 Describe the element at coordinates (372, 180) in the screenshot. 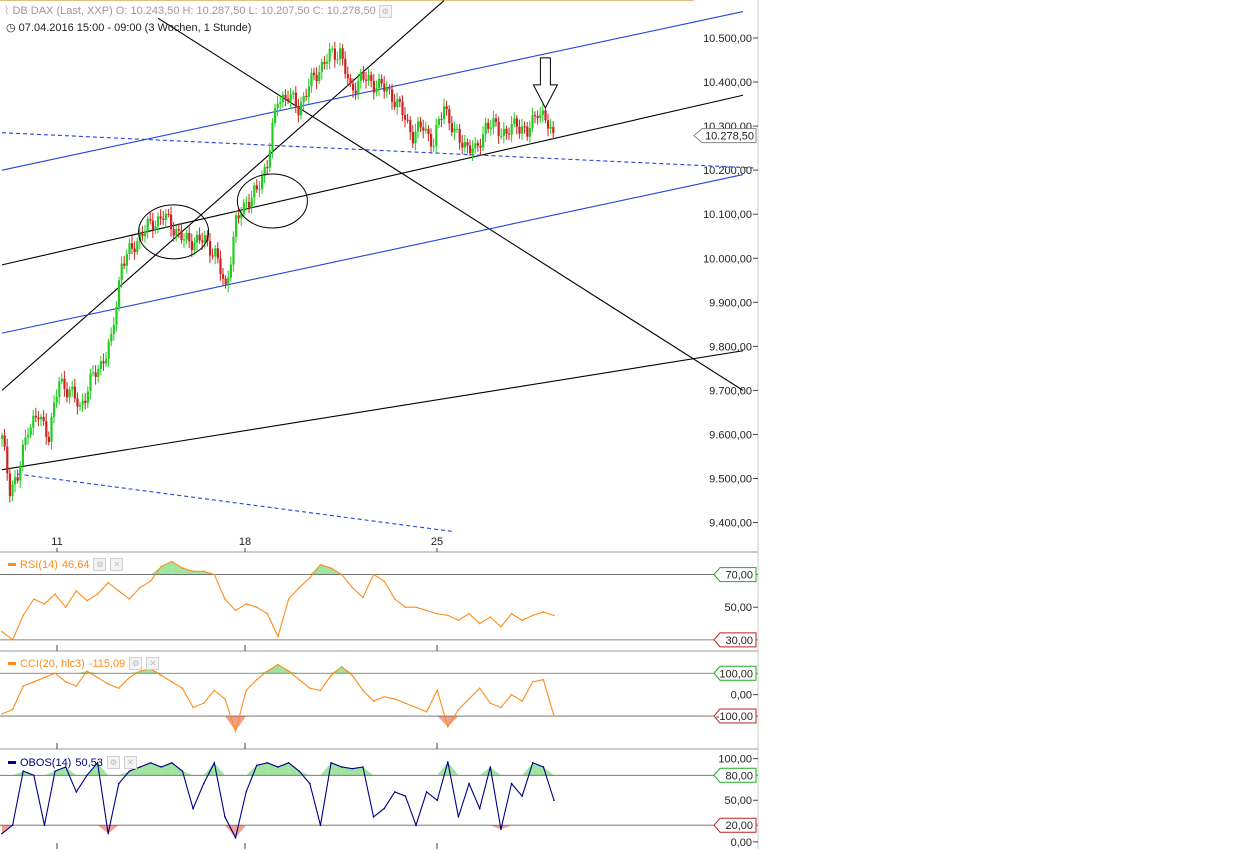

I see `trend-line-black-rising-mid` at that location.